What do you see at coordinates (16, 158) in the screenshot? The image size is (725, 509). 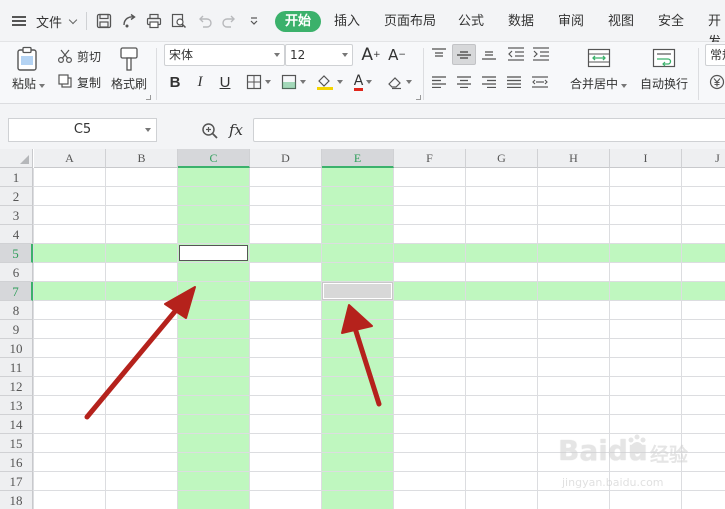 I see `select-all-corner` at bounding box center [16, 158].